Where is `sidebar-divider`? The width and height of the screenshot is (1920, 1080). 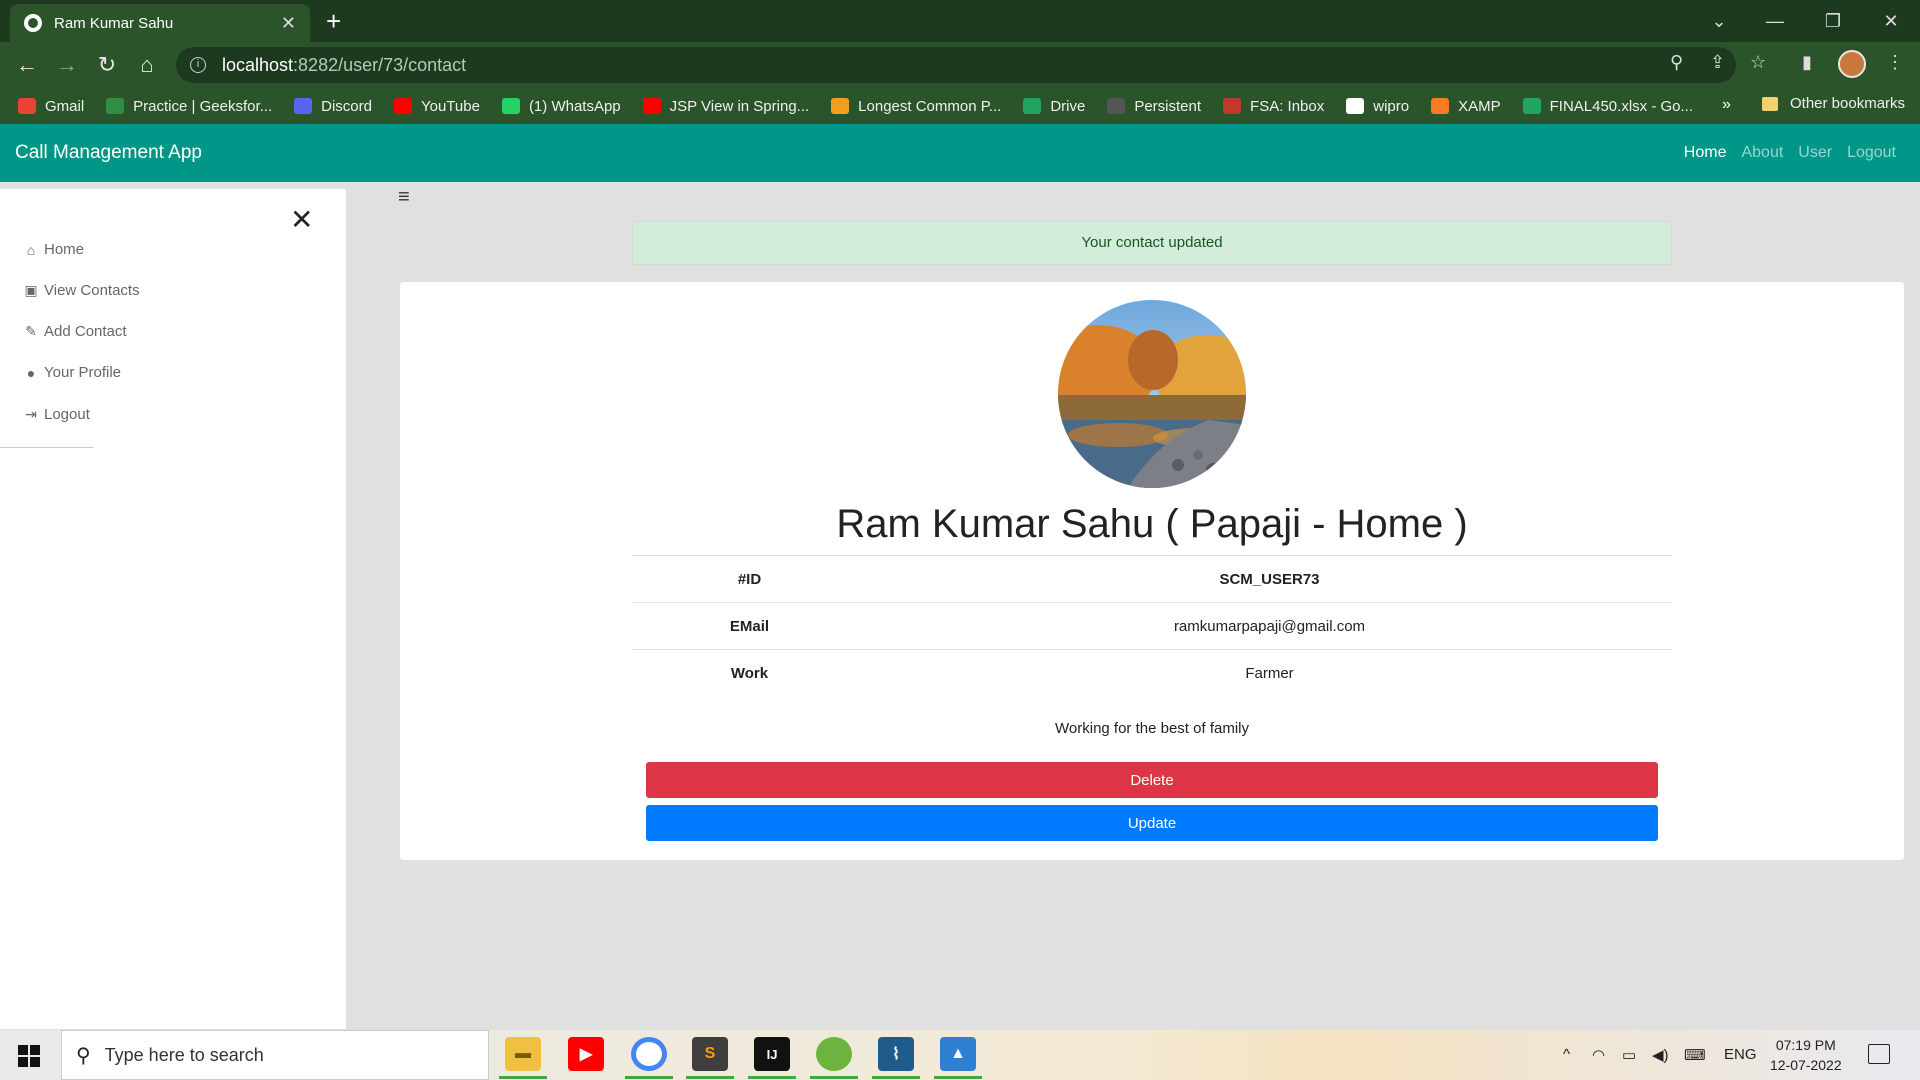
sidebar-divider is located at coordinates (46, 447).